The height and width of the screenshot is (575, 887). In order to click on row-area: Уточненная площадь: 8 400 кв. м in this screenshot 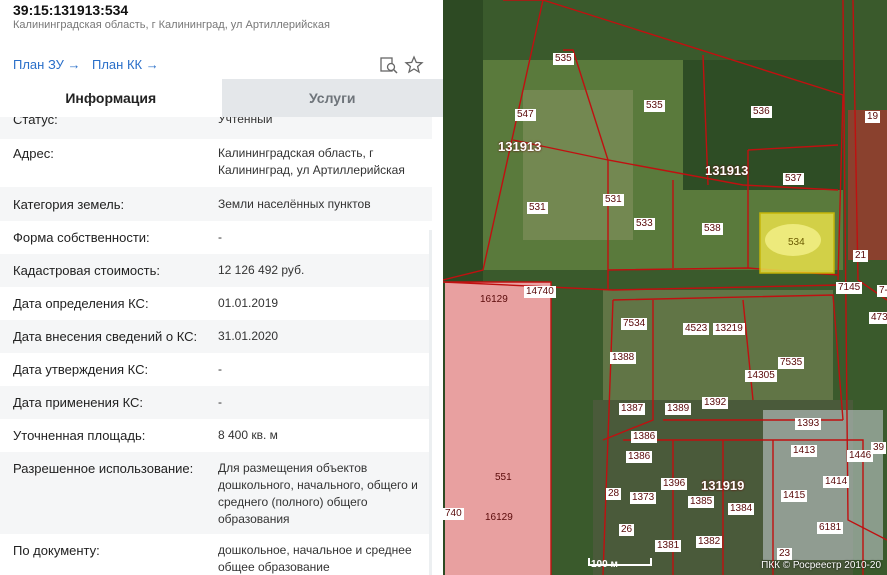, I will do `click(216, 435)`.